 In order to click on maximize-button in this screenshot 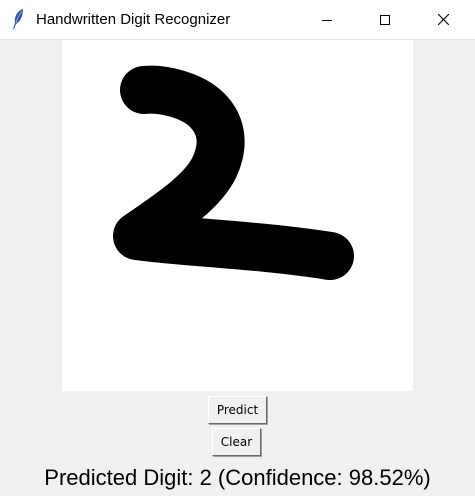, I will do `click(385, 19)`.